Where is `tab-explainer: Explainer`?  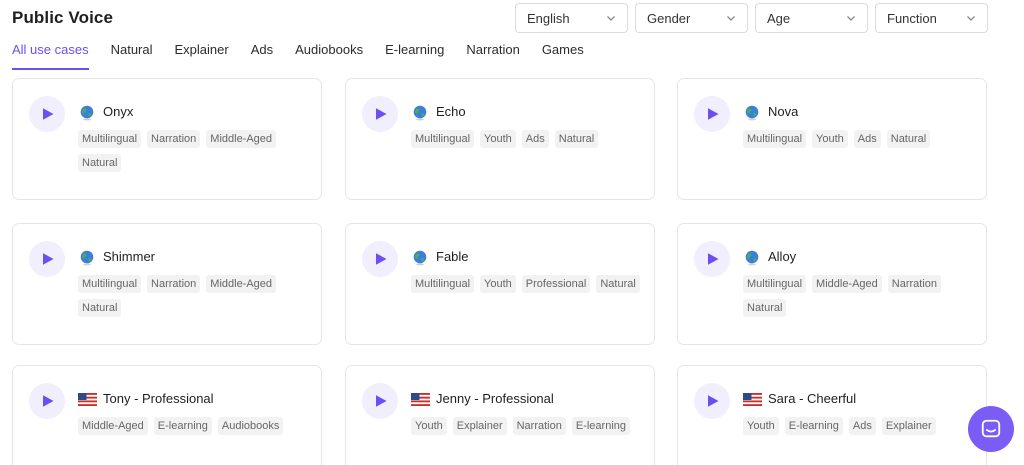
tab-explainer: Explainer is located at coordinates (202, 56).